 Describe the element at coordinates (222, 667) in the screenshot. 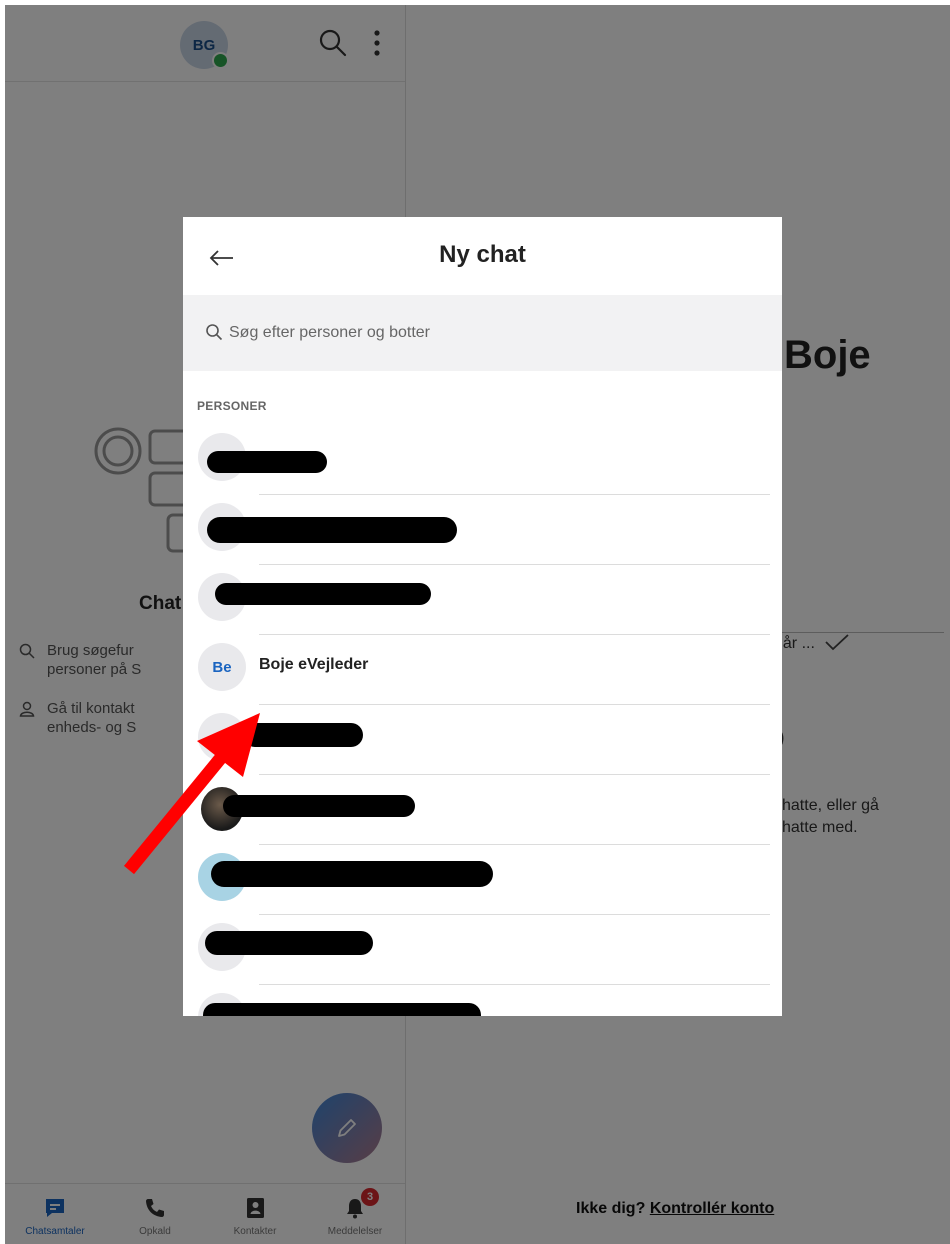

I see `contact-avatar: Be` at that location.